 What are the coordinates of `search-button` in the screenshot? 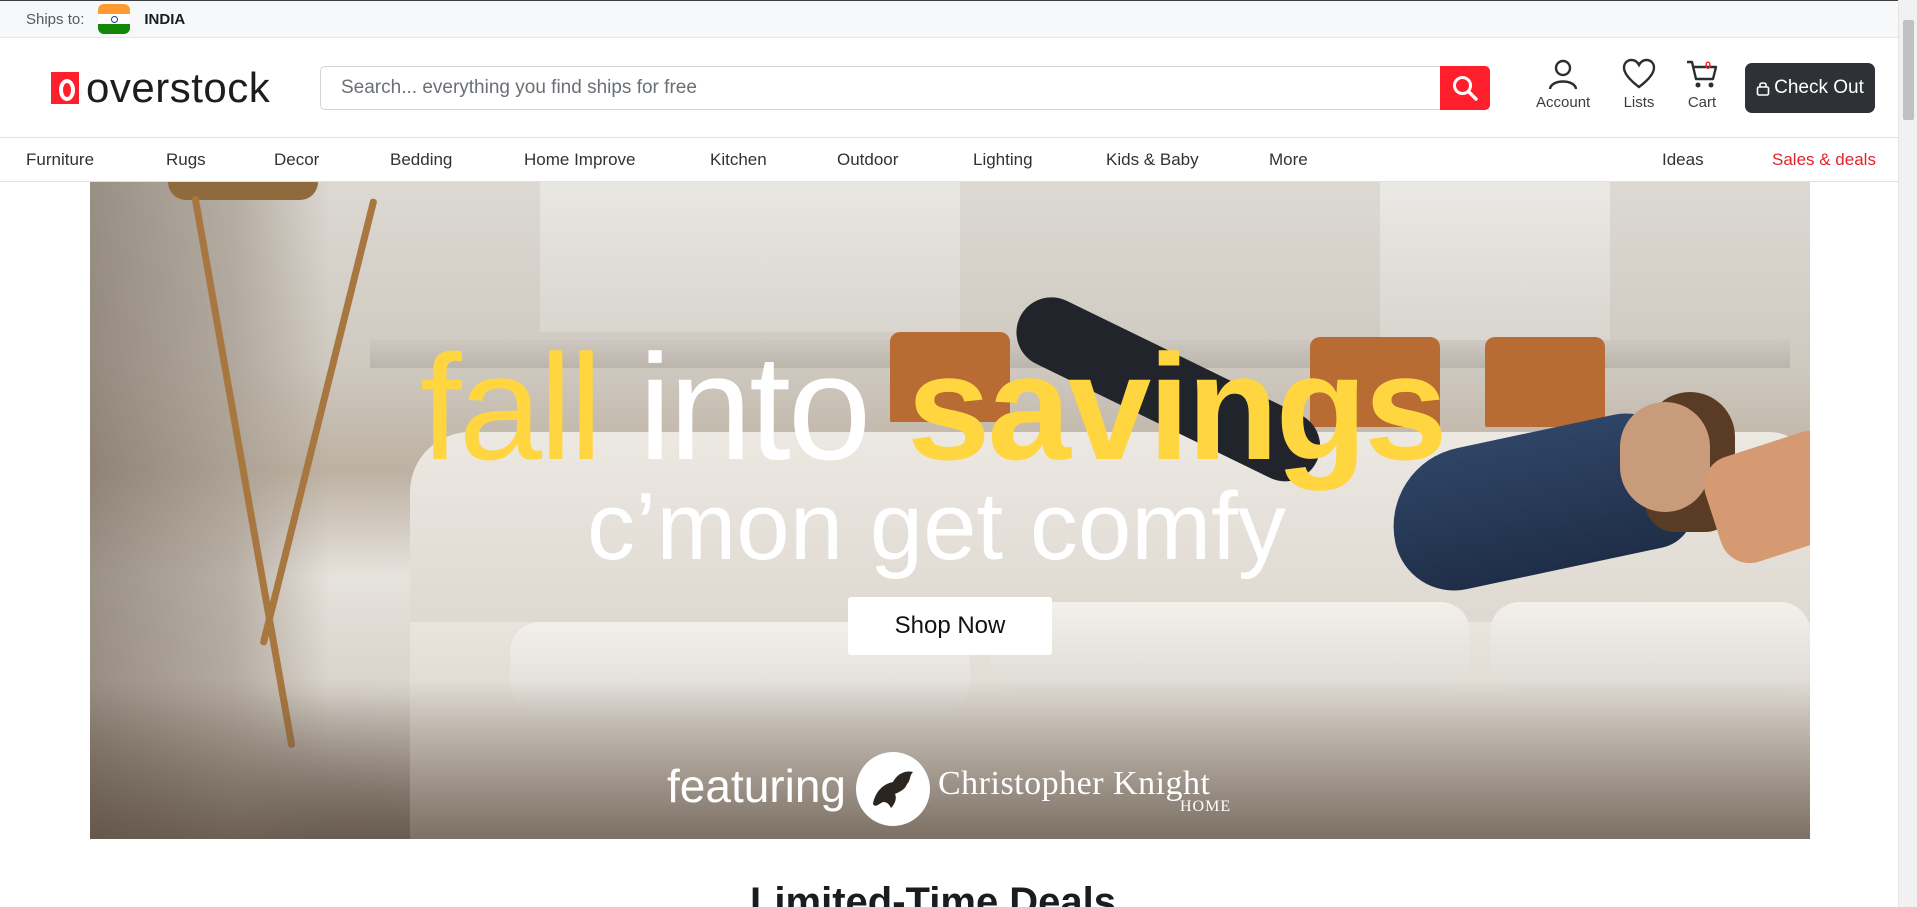 It's located at (1465, 88).